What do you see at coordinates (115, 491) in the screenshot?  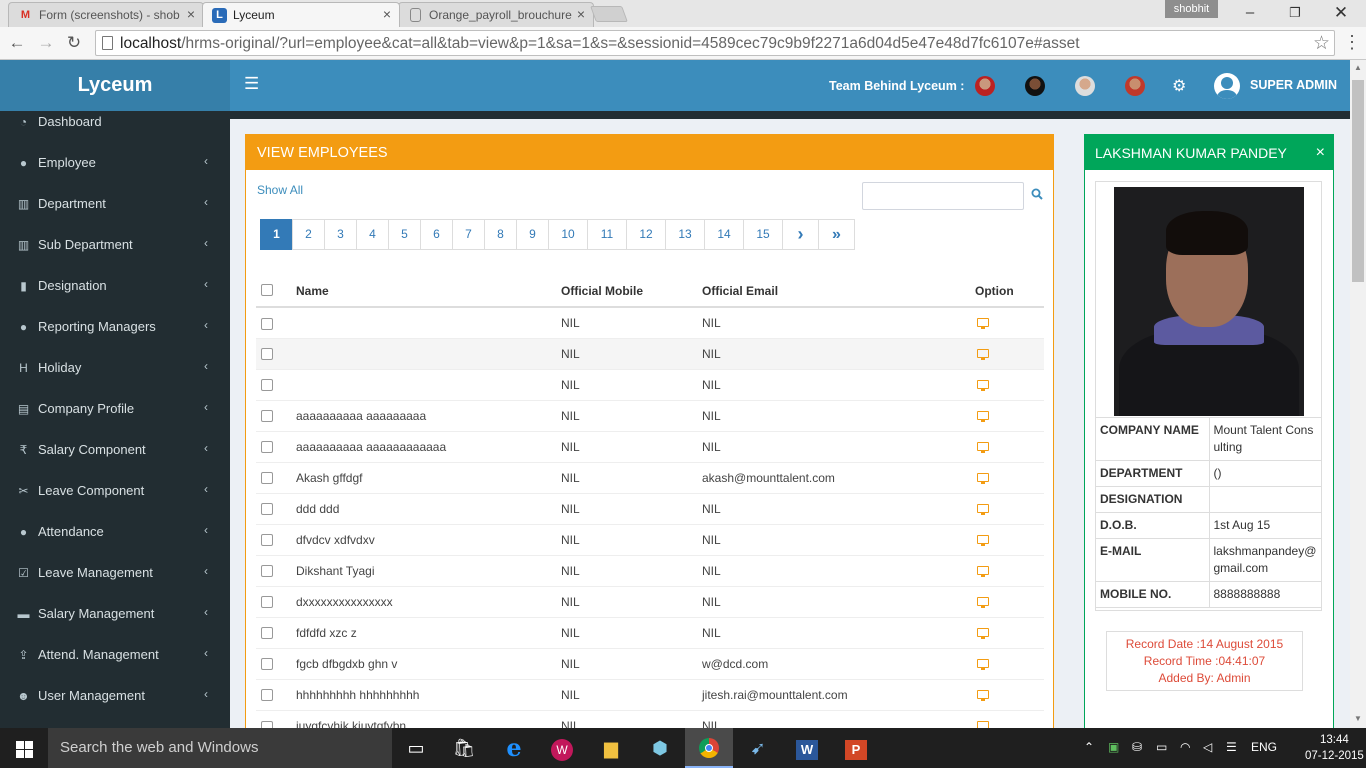 I see `sidebar-item-leave-component: ✂ Leave Component ‹` at bounding box center [115, 491].